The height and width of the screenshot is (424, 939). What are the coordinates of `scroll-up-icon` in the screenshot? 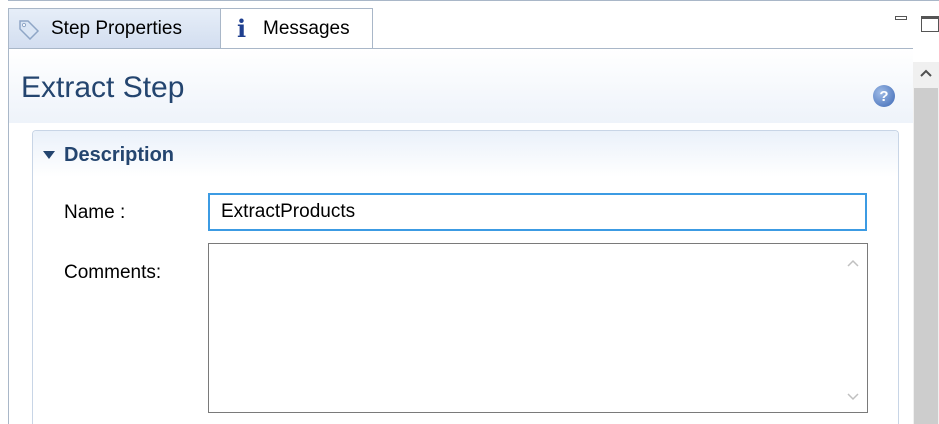 It's located at (853, 263).